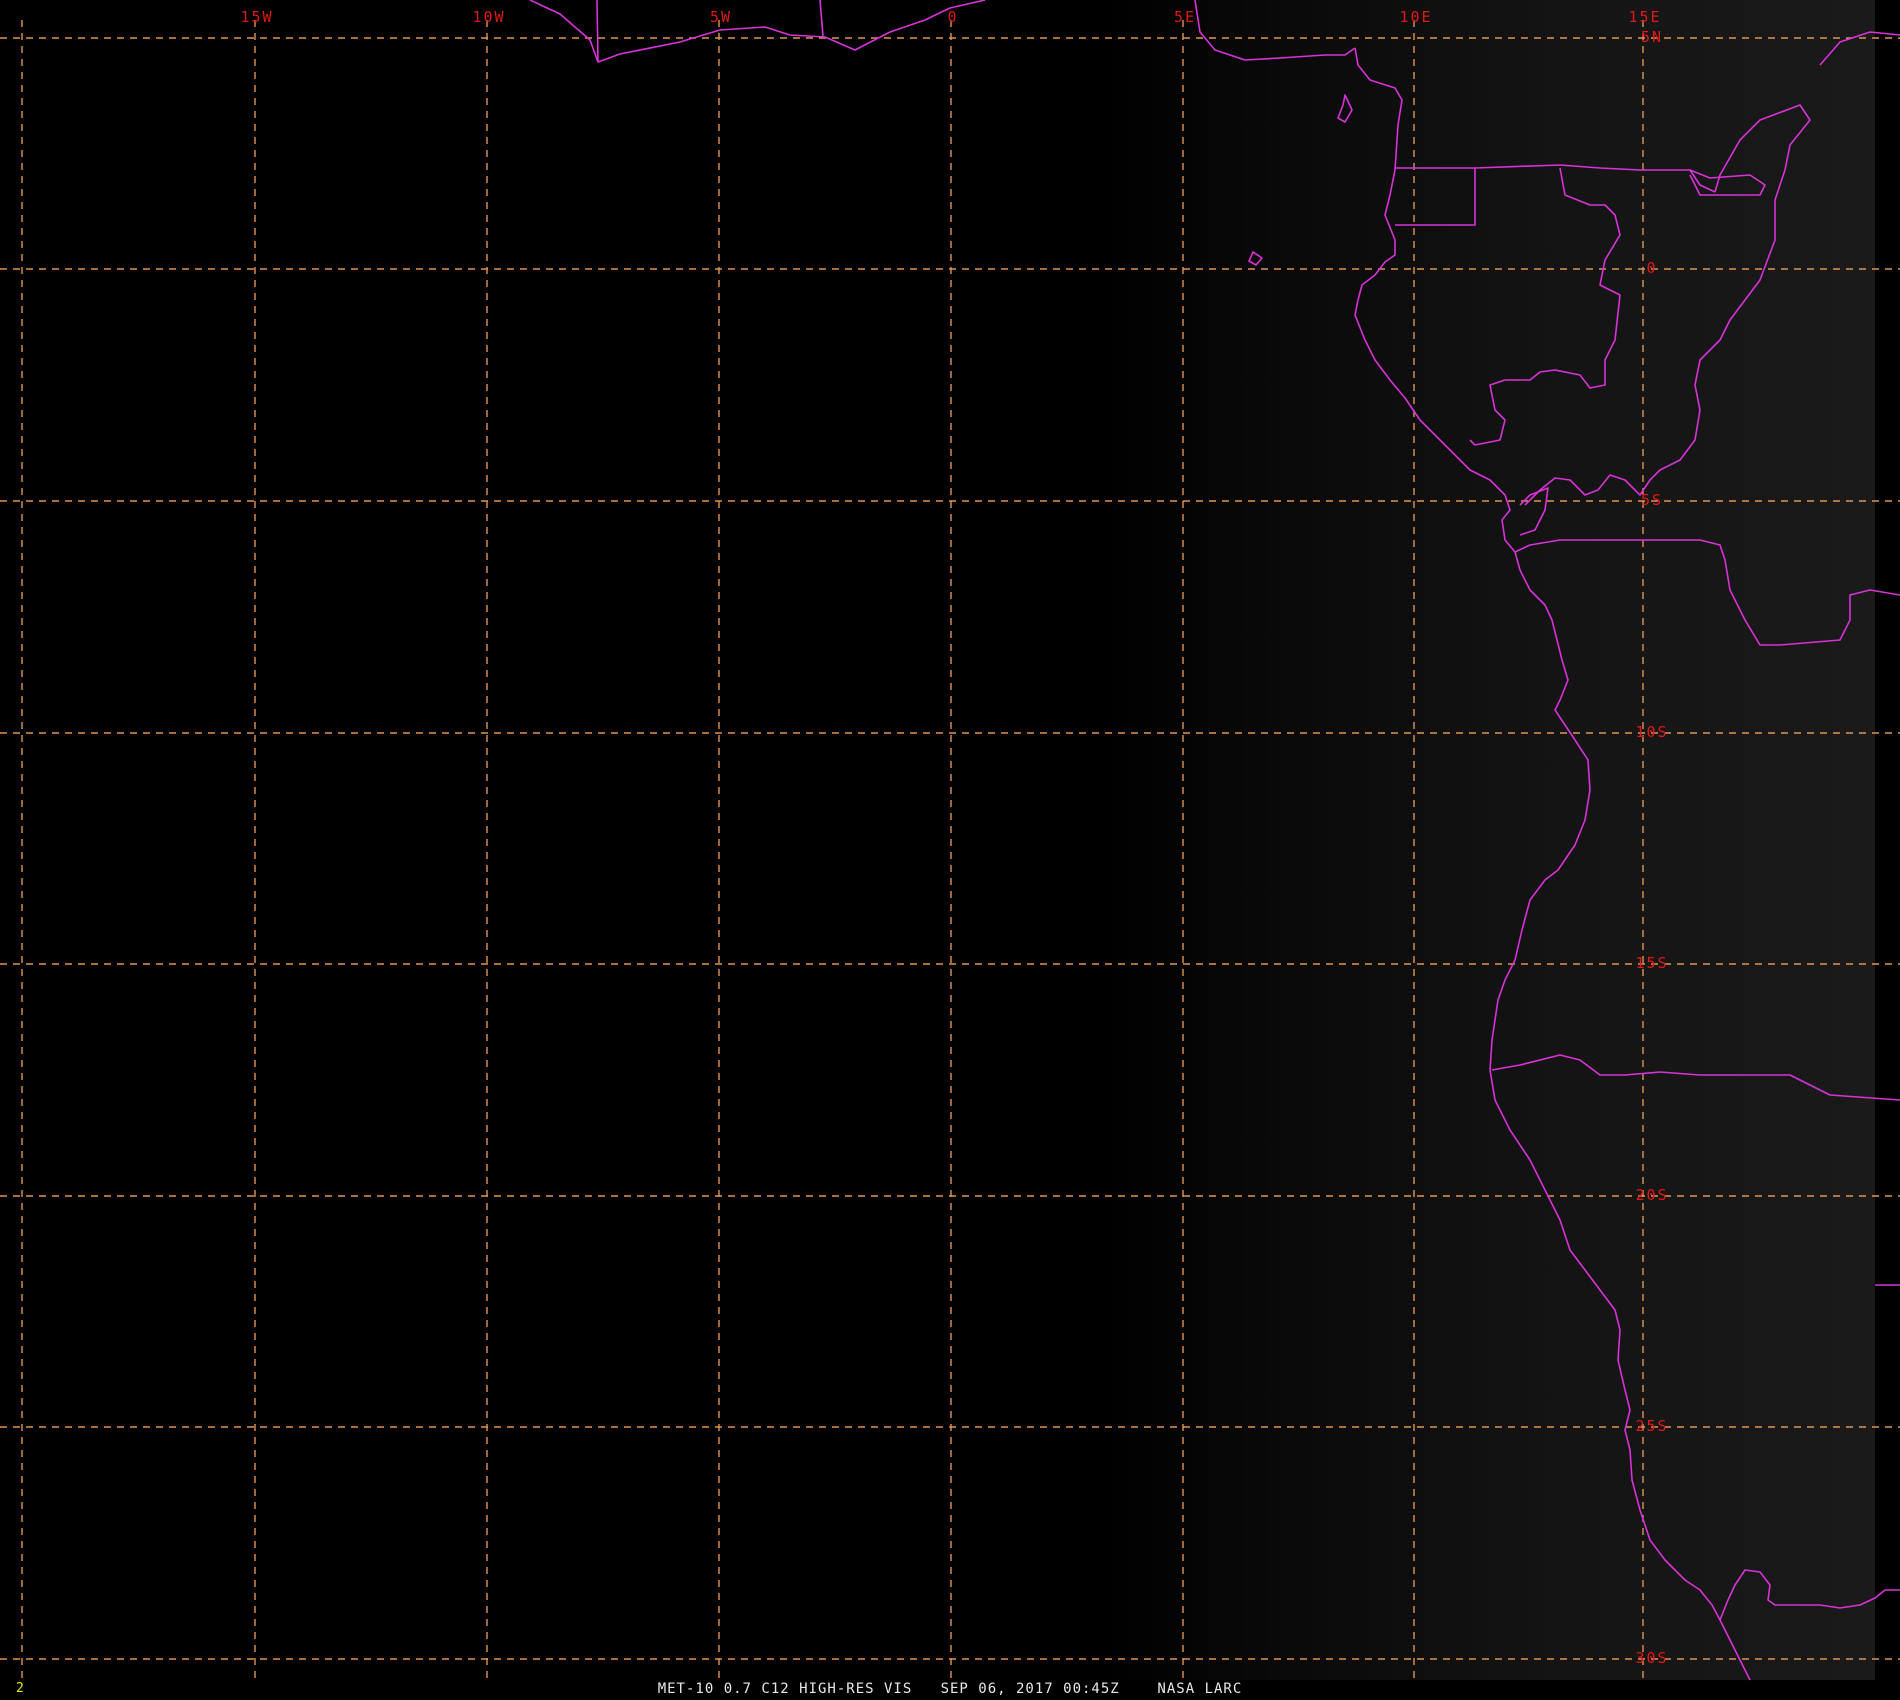 This screenshot has width=1900, height=1700. What do you see at coordinates (488, 17) in the screenshot?
I see `longitude-label: 10W` at bounding box center [488, 17].